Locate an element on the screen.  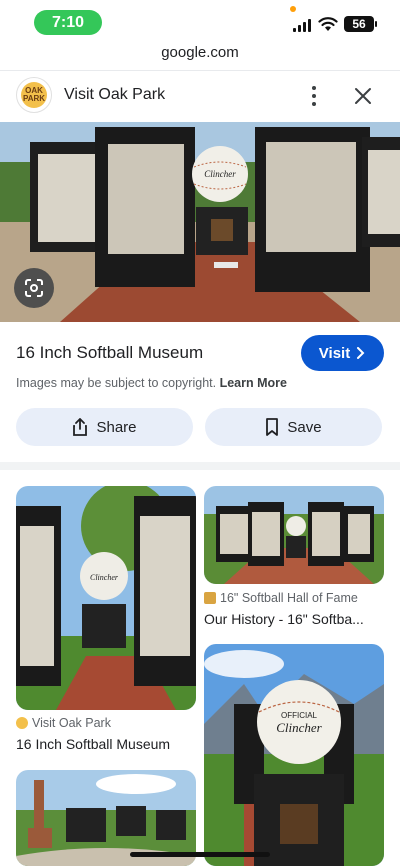
share-icon is located at coordinates (80, 427).